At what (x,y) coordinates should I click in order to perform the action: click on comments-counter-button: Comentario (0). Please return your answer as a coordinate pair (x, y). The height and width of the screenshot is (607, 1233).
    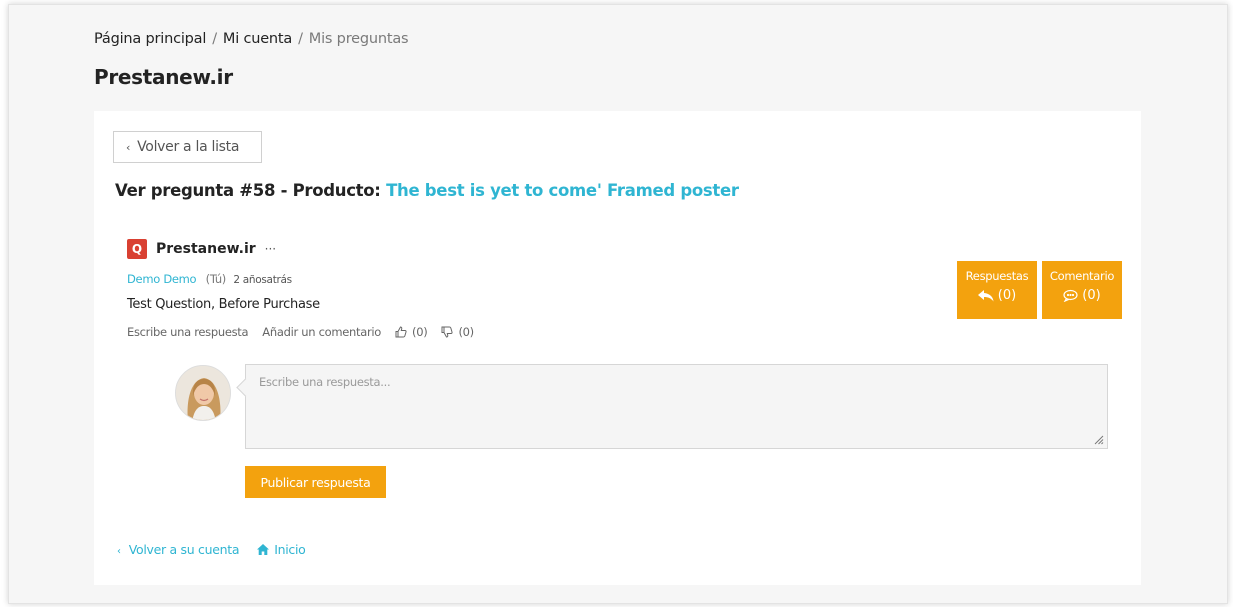
    Looking at the image, I should click on (1082, 290).